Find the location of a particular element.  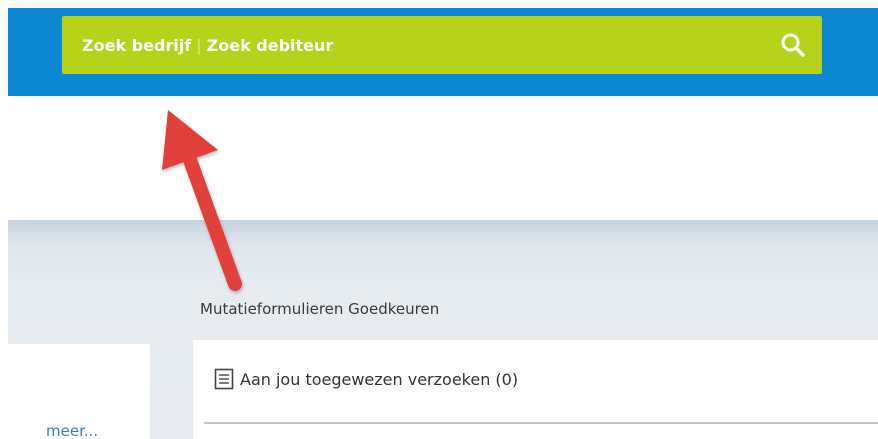

search-bar: Zoek bedrijf | Zoek debiteur is located at coordinates (442, 45).